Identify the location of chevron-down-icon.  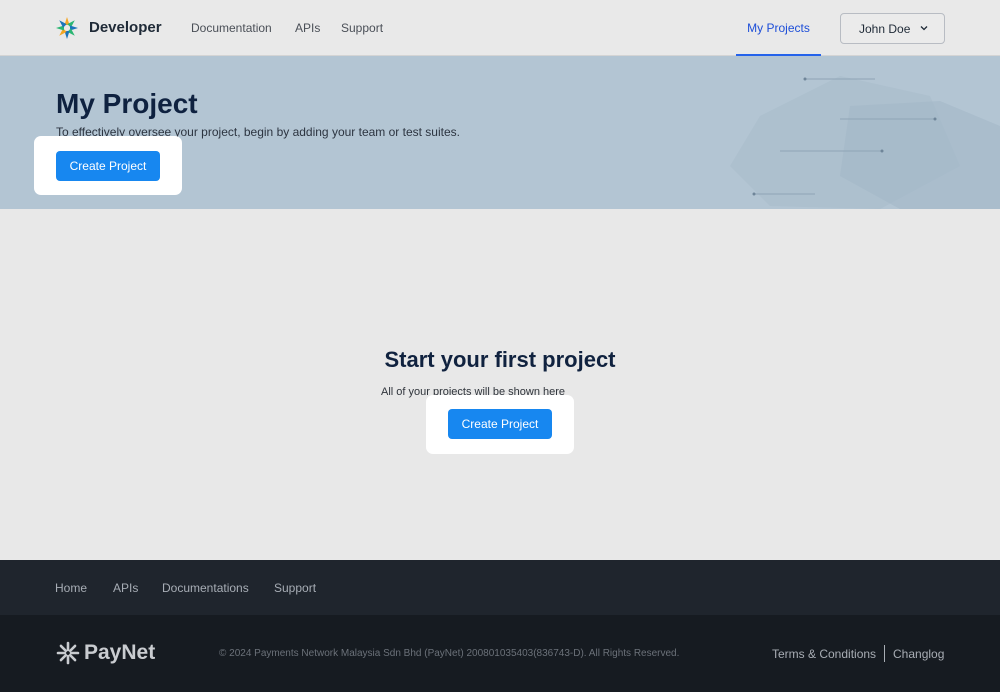
(924, 28).